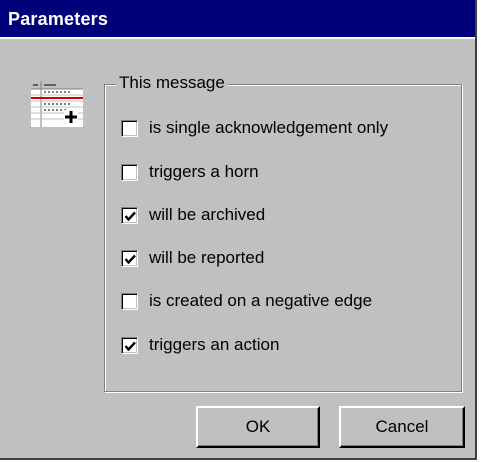  What do you see at coordinates (207, 214) in the screenshot?
I see `option-label: will be archived` at bounding box center [207, 214].